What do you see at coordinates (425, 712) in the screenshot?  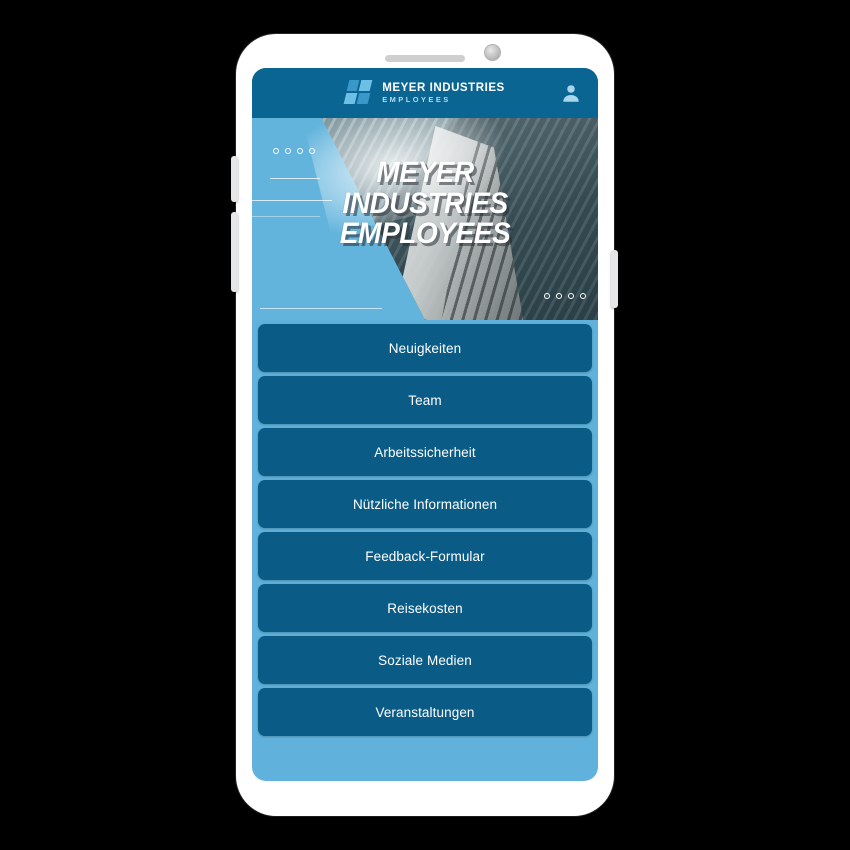 I see `menu-item-veranstaltungen: Veranstaltungen` at bounding box center [425, 712].